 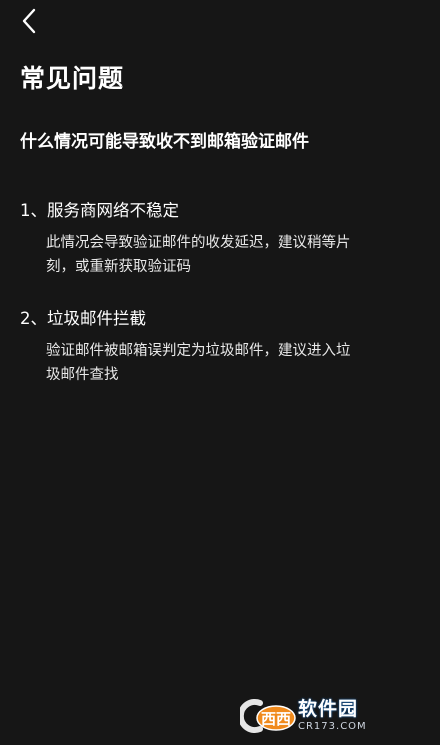 I want to click on faq-item-body: 验证邮件被邮箱误判定为垃圾邮件，建议进入垃 圾邮件查找, so click(x=210, y=363).